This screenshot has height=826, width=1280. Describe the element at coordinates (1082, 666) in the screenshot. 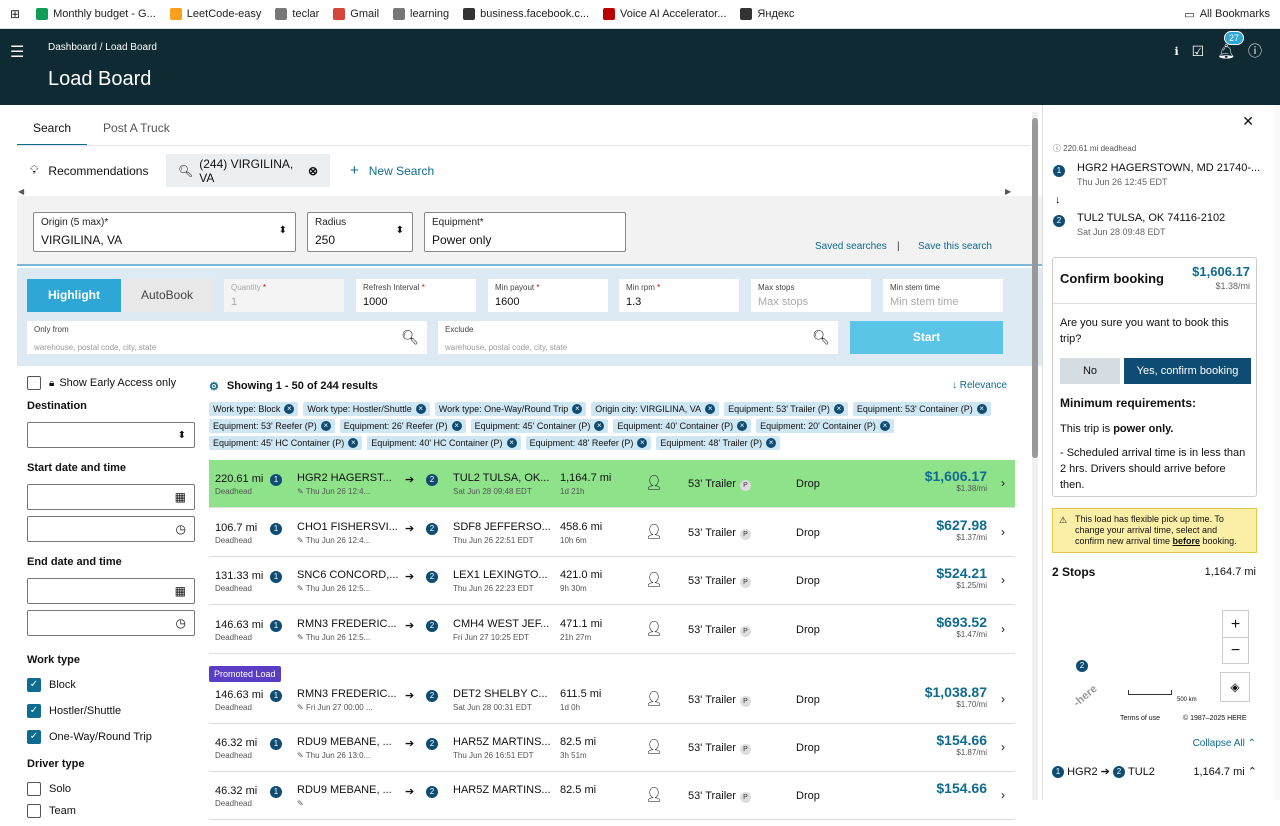

I see `map-stop-marker: 2` at that location.